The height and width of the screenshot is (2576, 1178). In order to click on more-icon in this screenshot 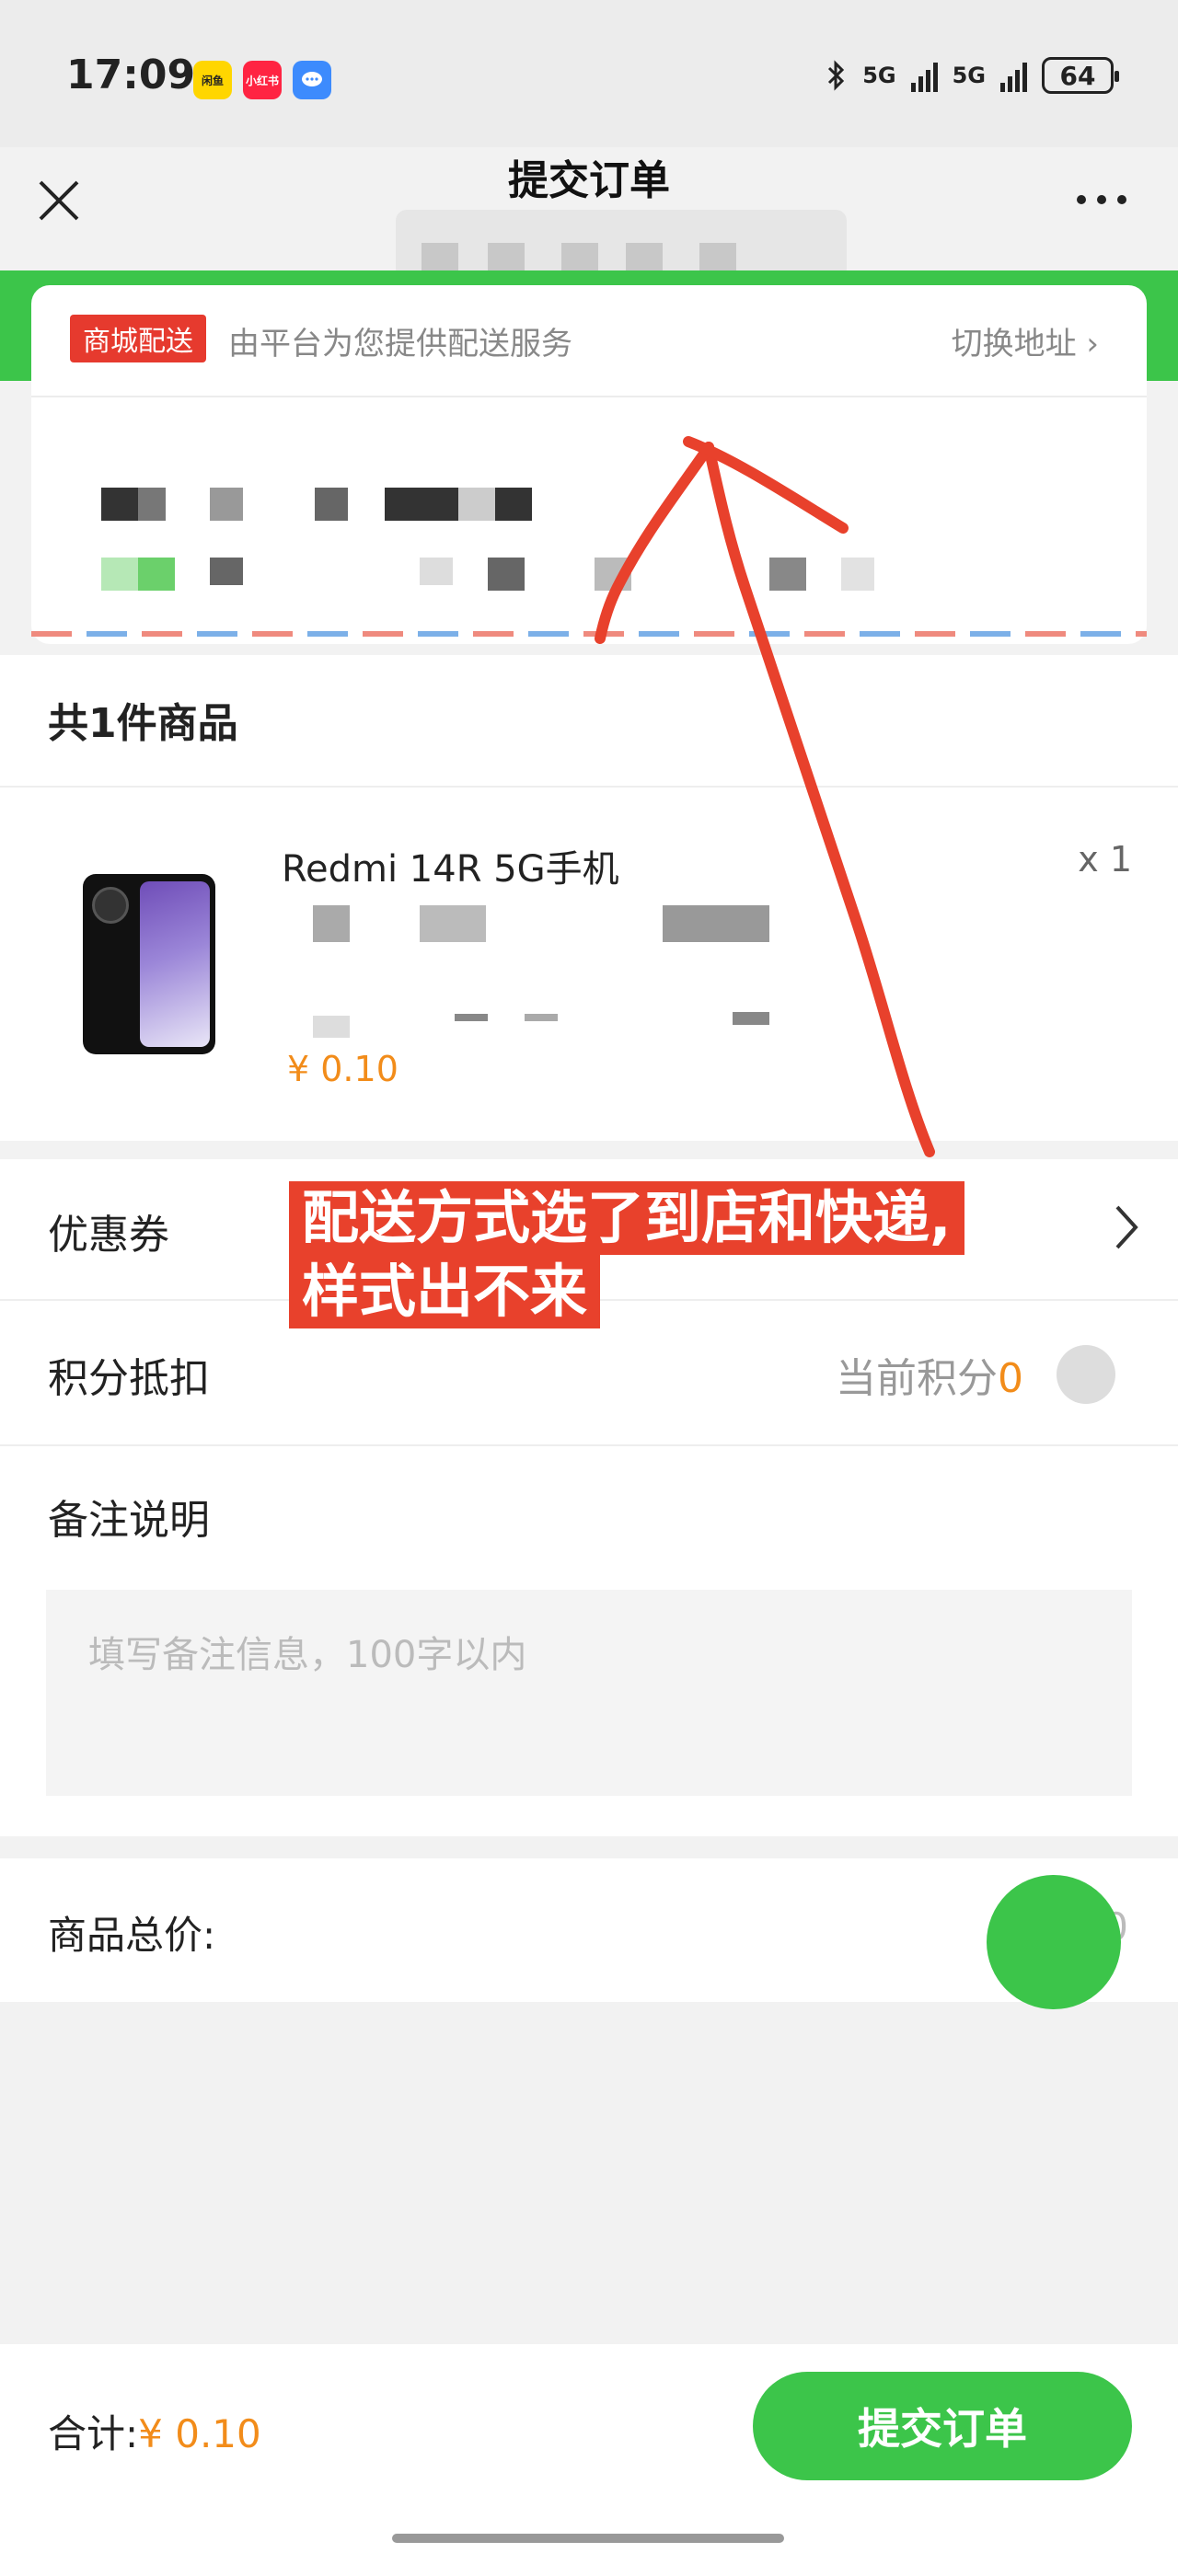, I will do `click(1101, 199)`.